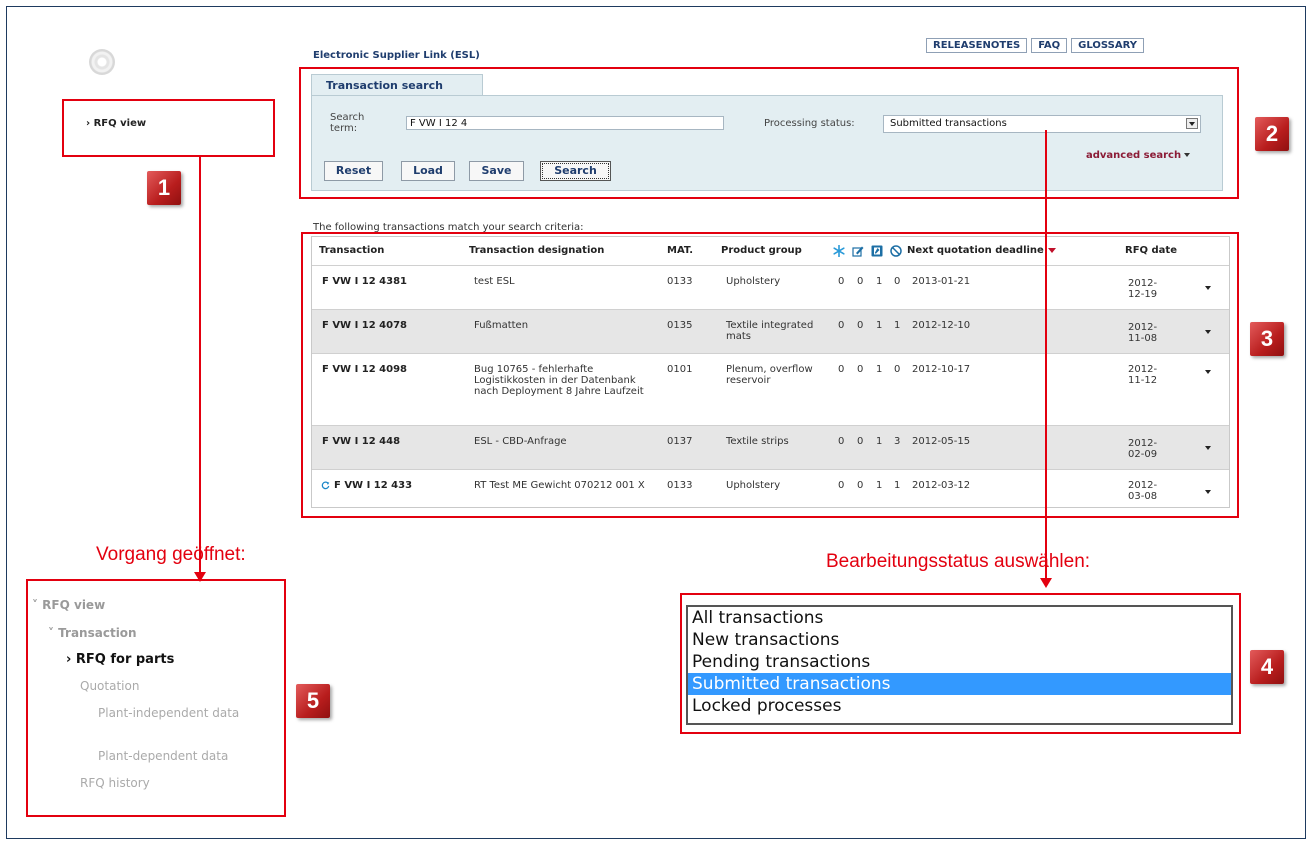  I want to click on tree-transaction: ˅ Transaction, so click(92, 633).